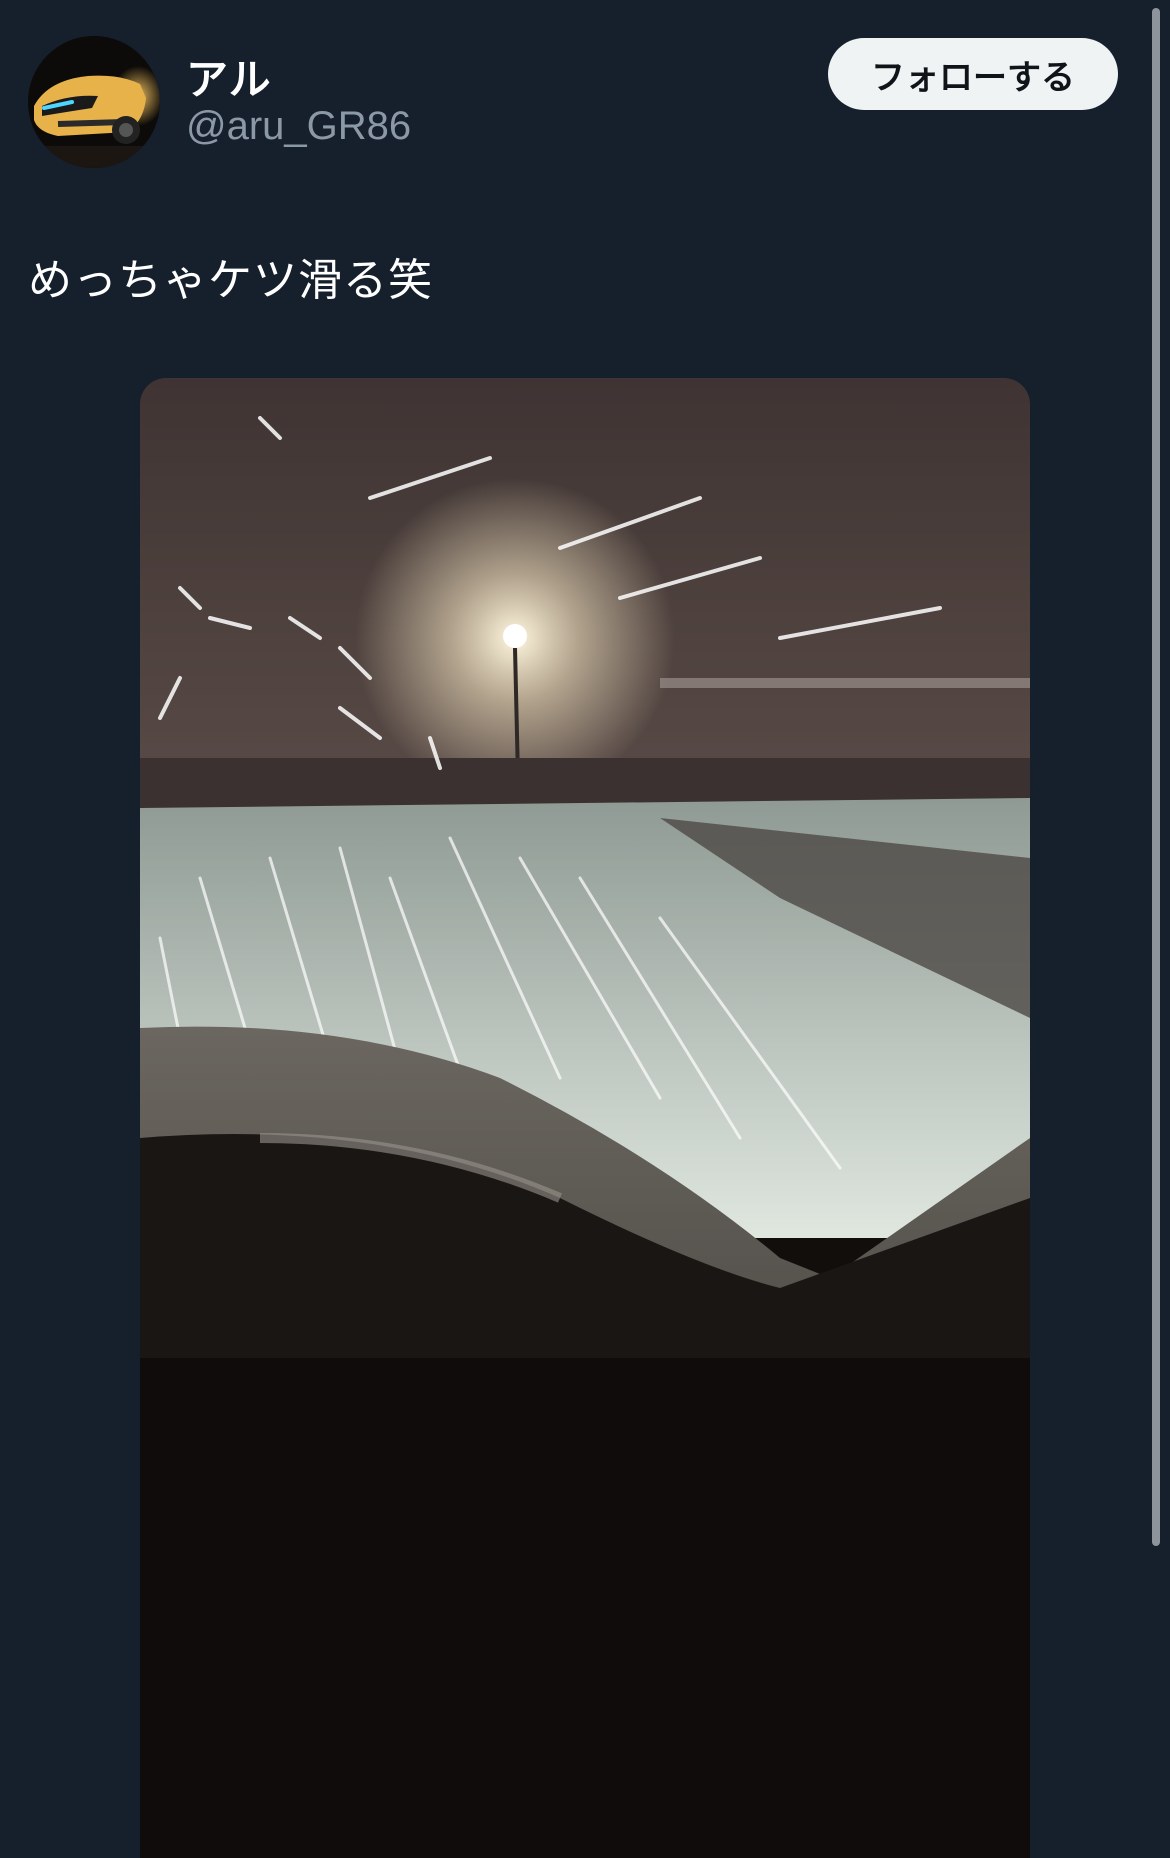 The width and height of the screenshot is (1170, 1858). I want to click on car-avatar-icon, so click(94, 102).